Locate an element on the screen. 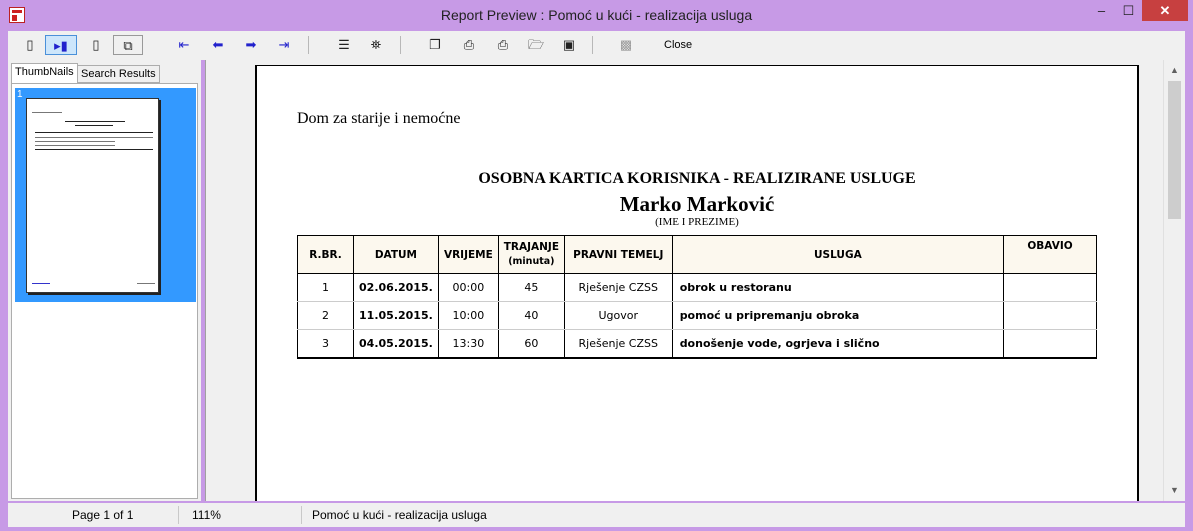 This screenshot has width=1193, height=531. column-header-obavio: OBAVIO is located at coordinates (1050, 254).